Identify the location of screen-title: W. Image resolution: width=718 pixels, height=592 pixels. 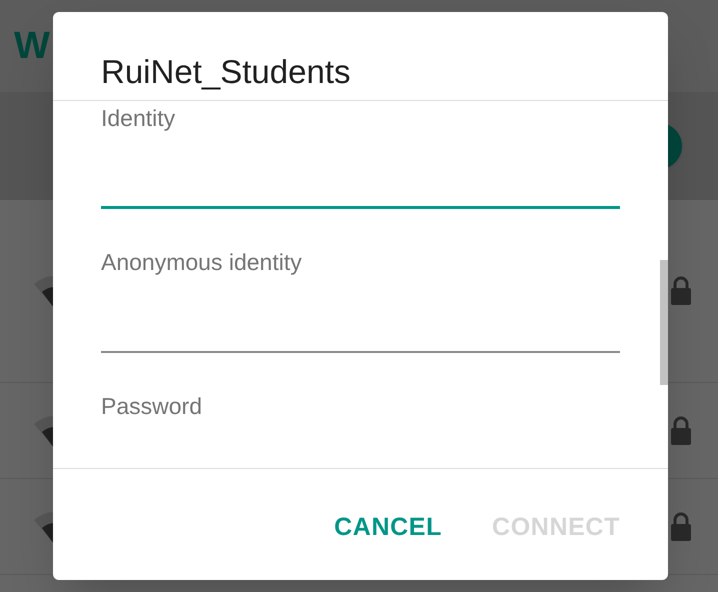
(32, 46).